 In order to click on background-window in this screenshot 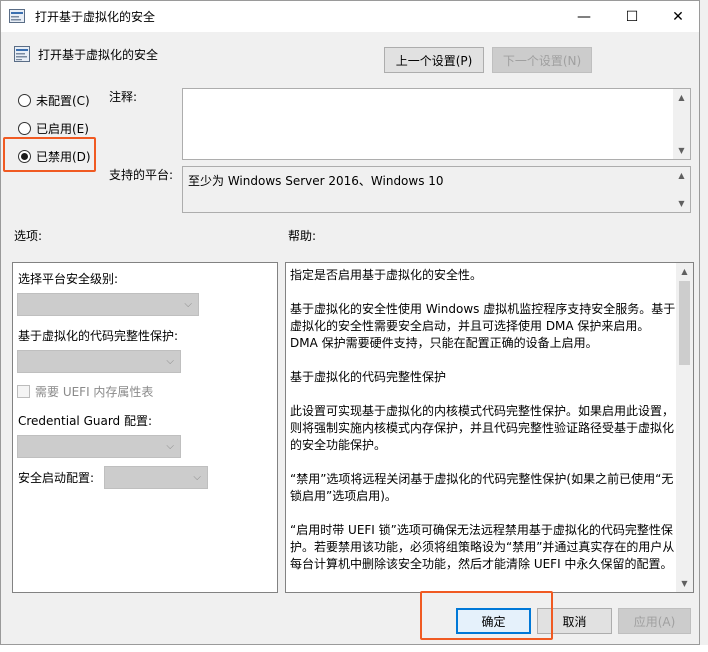, I will do `click(354, 648)`.